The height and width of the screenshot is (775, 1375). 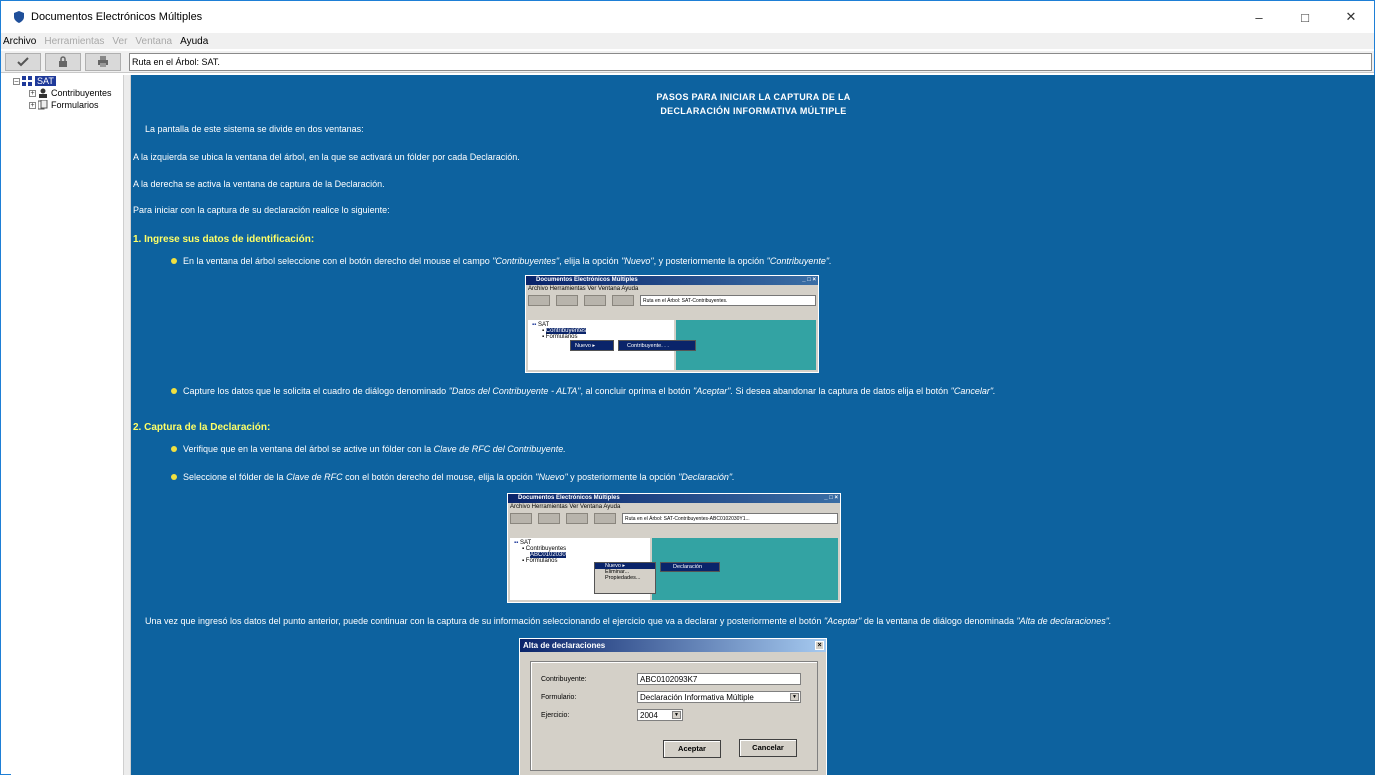 I want to click on app-shield-icon, so click(x=19, y=17).